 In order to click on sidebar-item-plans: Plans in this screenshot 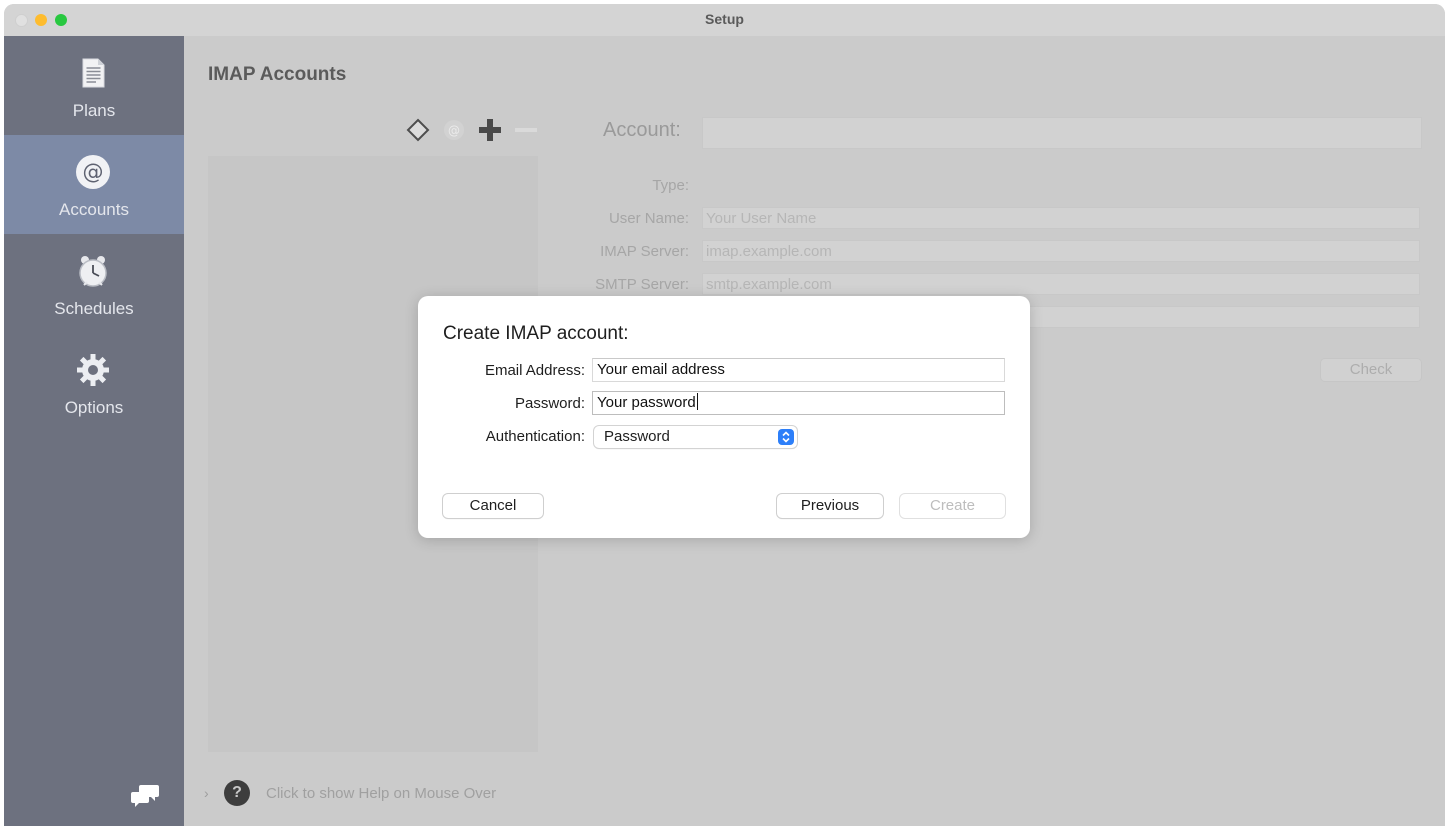, I will do `click(94, 85)`.